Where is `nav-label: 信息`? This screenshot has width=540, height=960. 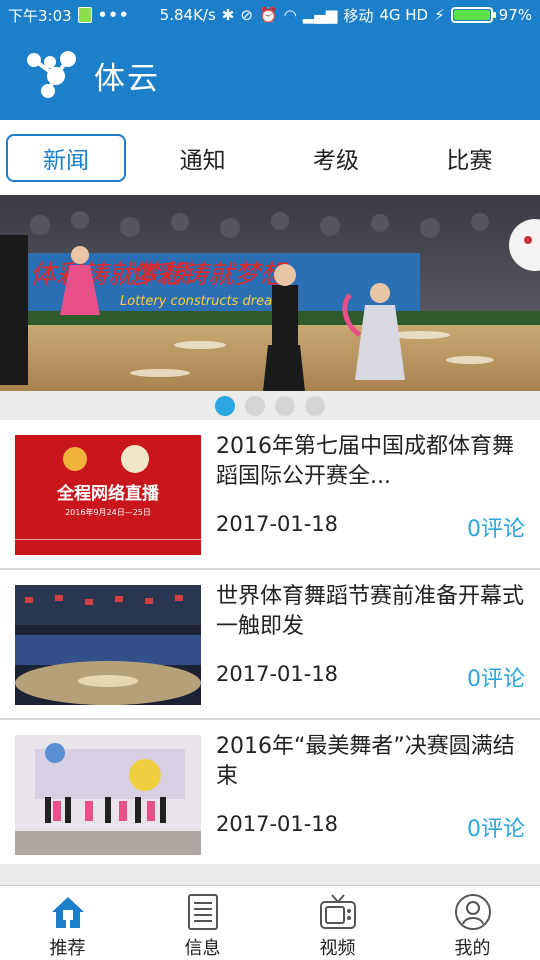 nav-label: 信息 is located at coordinates (202, 948).